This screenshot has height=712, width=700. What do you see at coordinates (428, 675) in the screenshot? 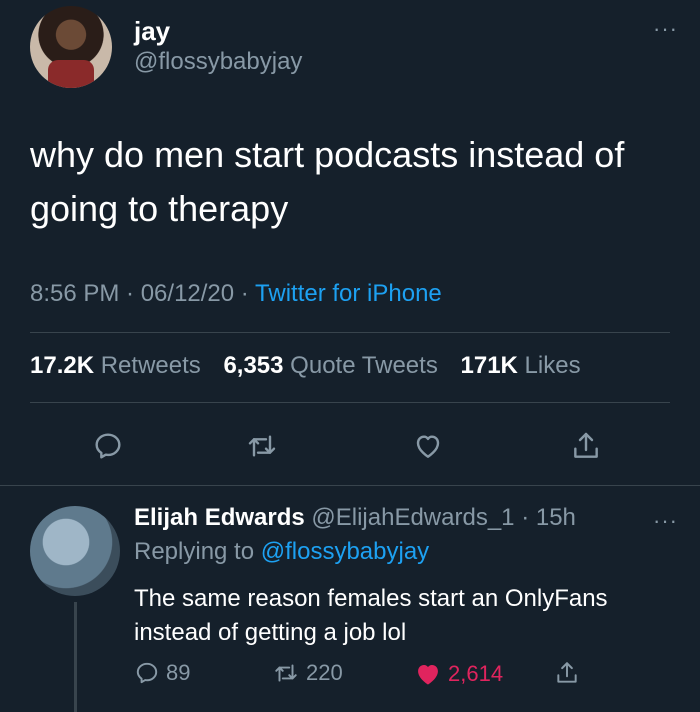
I see `heart-filled-icon` at bounding box center [428, 675].